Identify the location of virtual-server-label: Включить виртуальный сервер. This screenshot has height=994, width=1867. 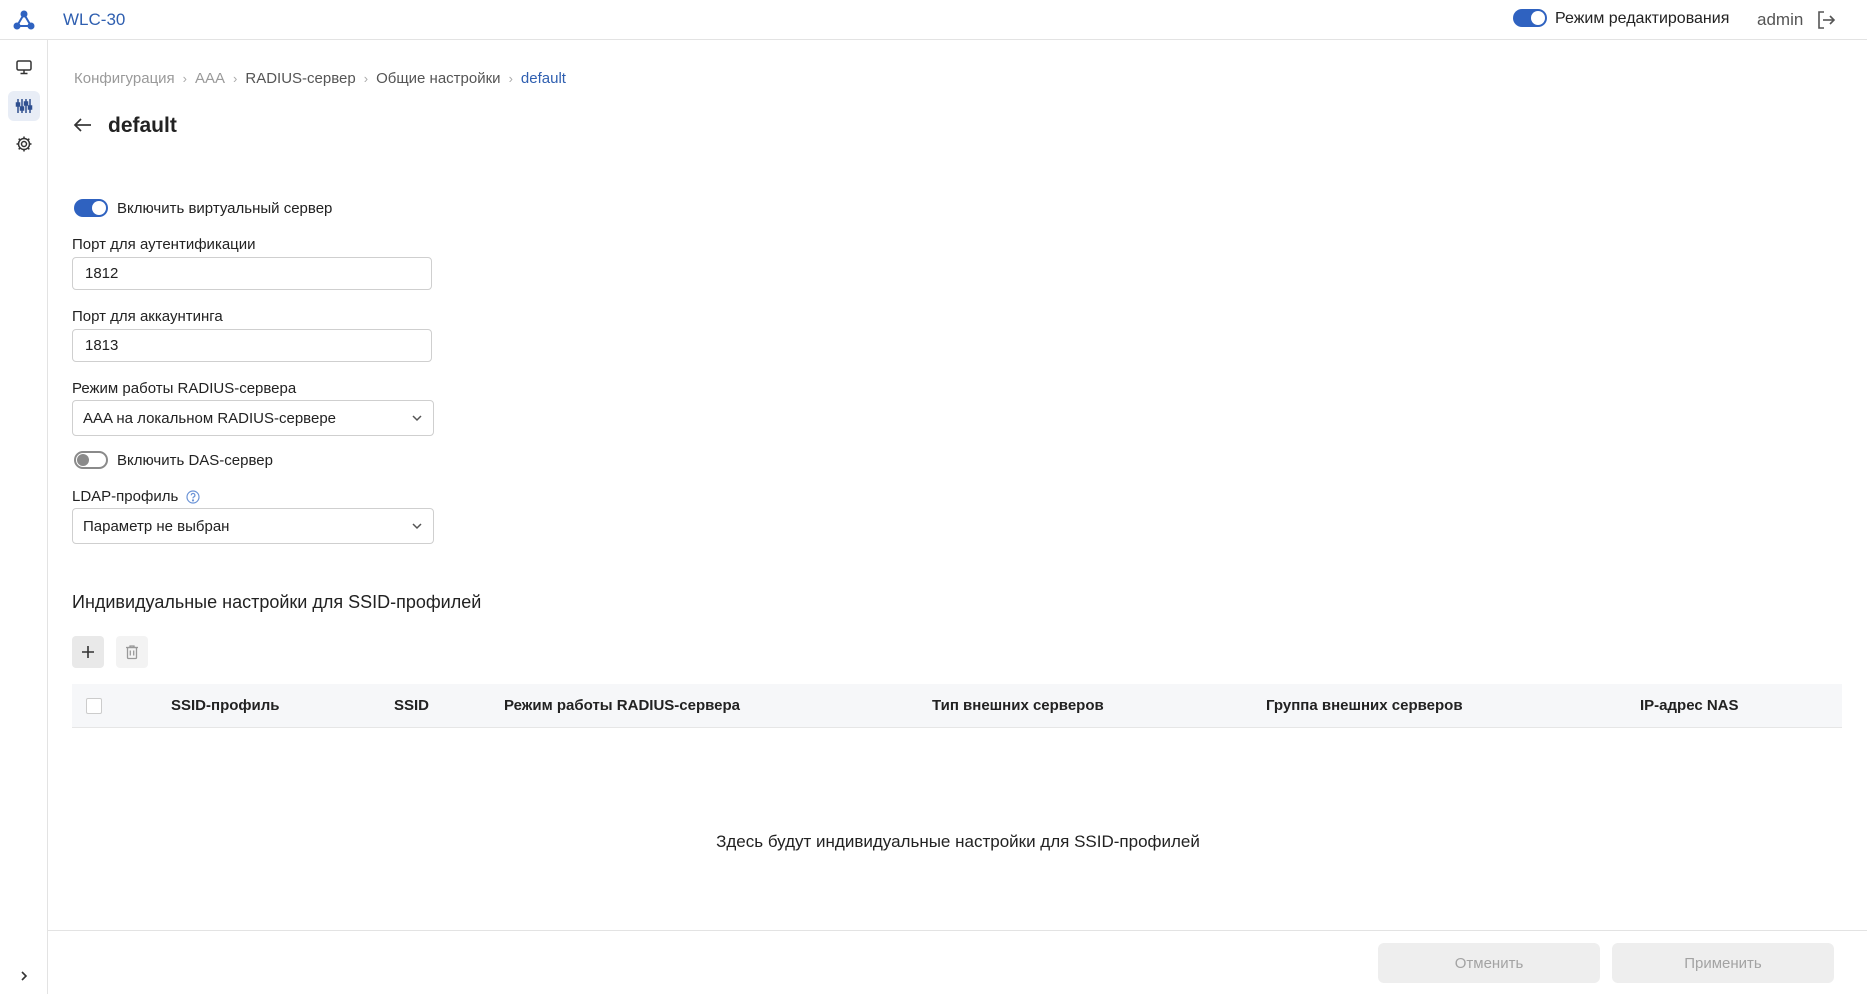
(225, 208).